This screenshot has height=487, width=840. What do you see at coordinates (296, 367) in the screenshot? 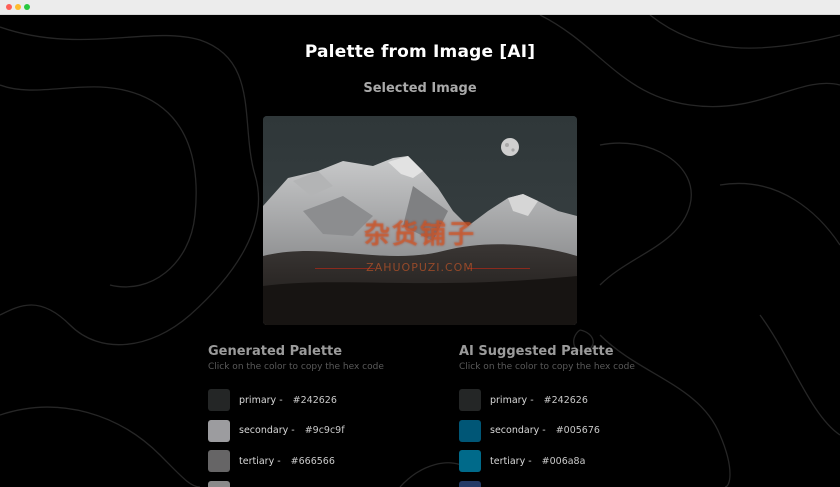
I see `generated-palette-hint: Click on the color to copy the hex code` at bounding box center [296, 367].